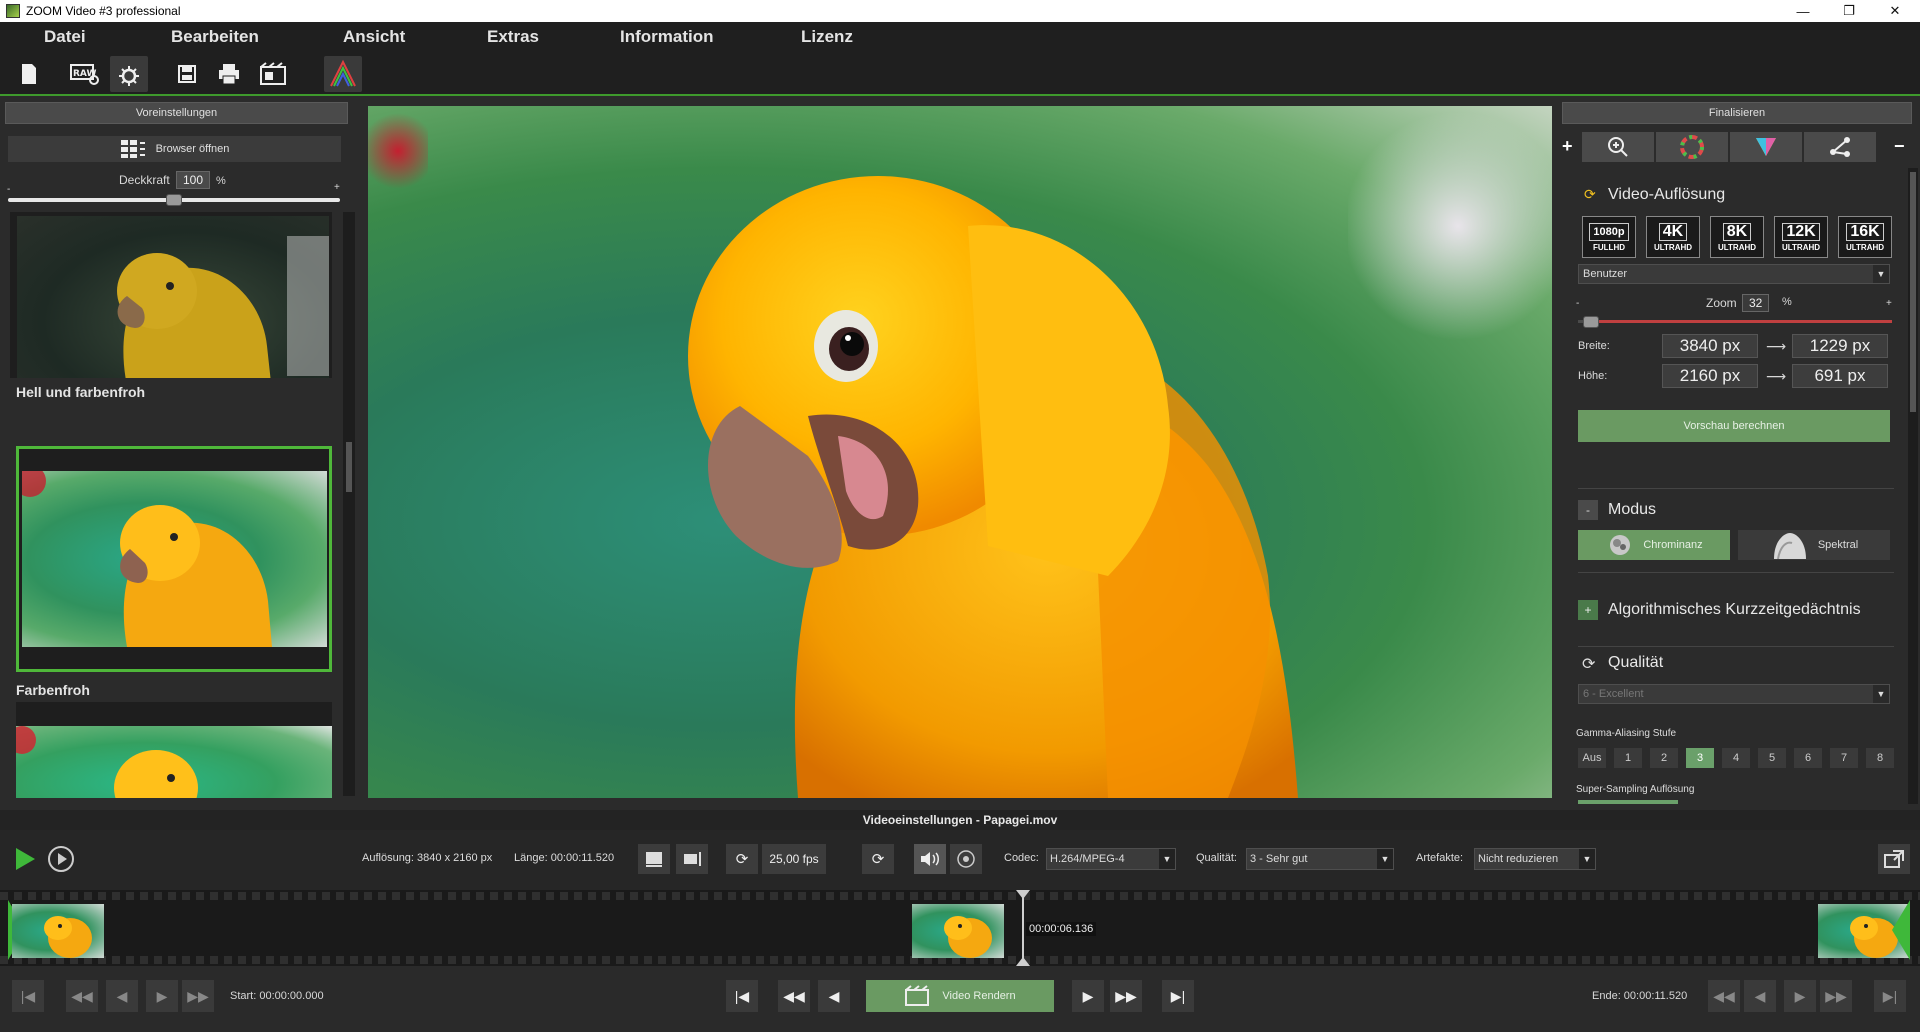 Image resolution: width=1920 pixels, height=1032 pixels. What do you see at coordinates (794, 859) in the screenshot?
I see `fps-field: 25,00 fps` at bounding box center [794, 859].